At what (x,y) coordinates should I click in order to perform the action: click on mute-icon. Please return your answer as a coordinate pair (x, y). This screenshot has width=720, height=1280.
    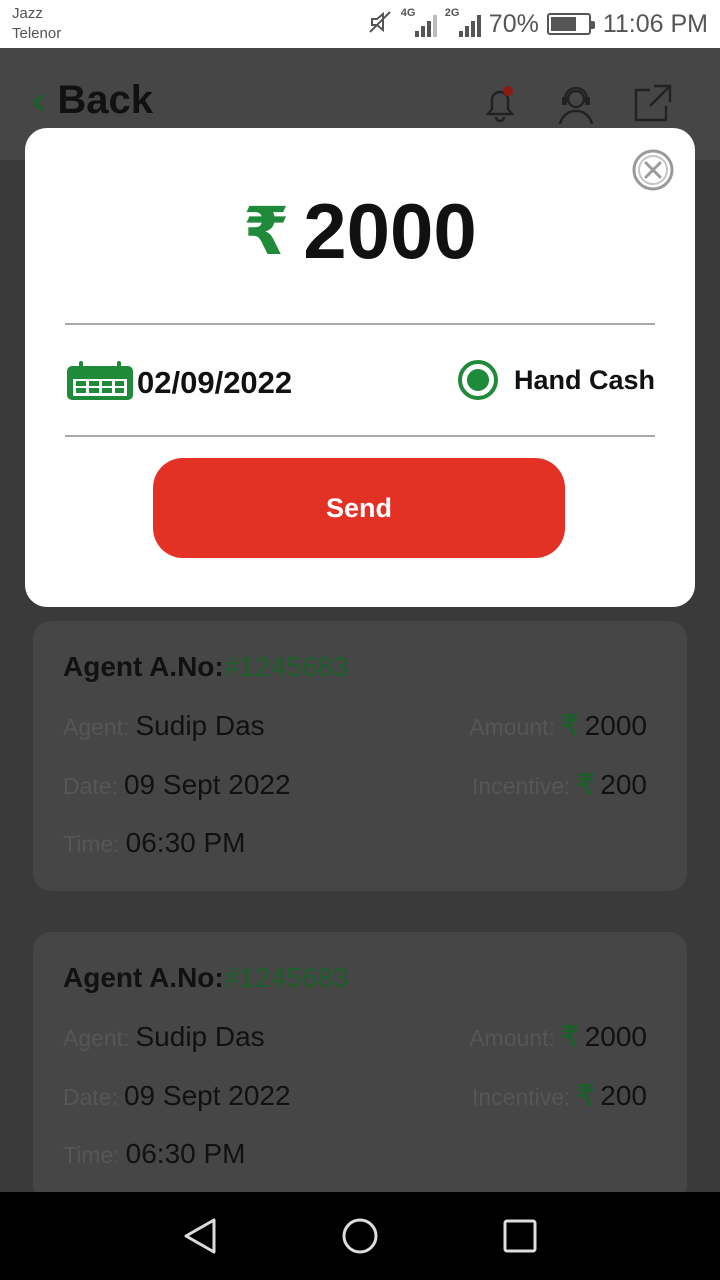
    Looking at the image, I should click on (380, 24).